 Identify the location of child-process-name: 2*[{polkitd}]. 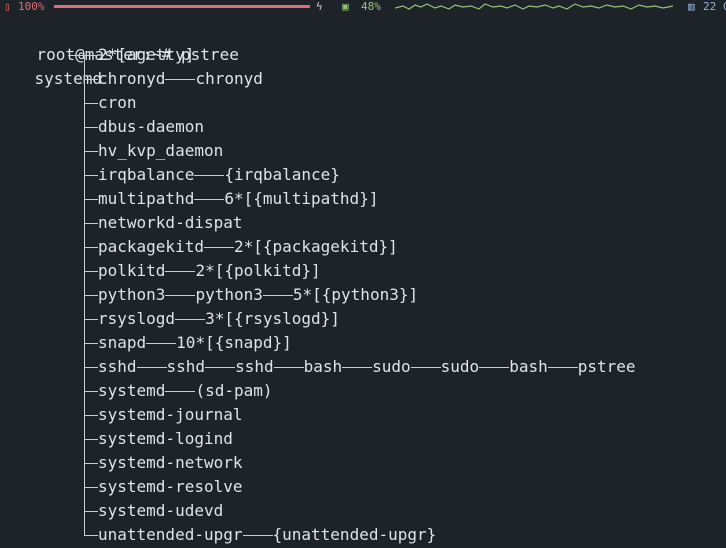
(258, 270).